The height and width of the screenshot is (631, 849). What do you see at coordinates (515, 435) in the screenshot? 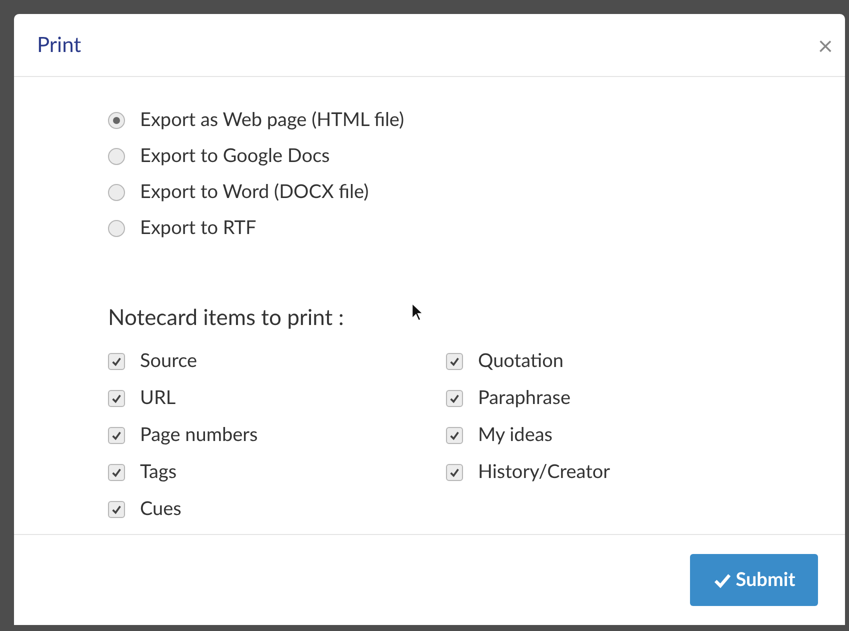
I see `checkbox-label: My ideas` at bounding box center [515, 435].